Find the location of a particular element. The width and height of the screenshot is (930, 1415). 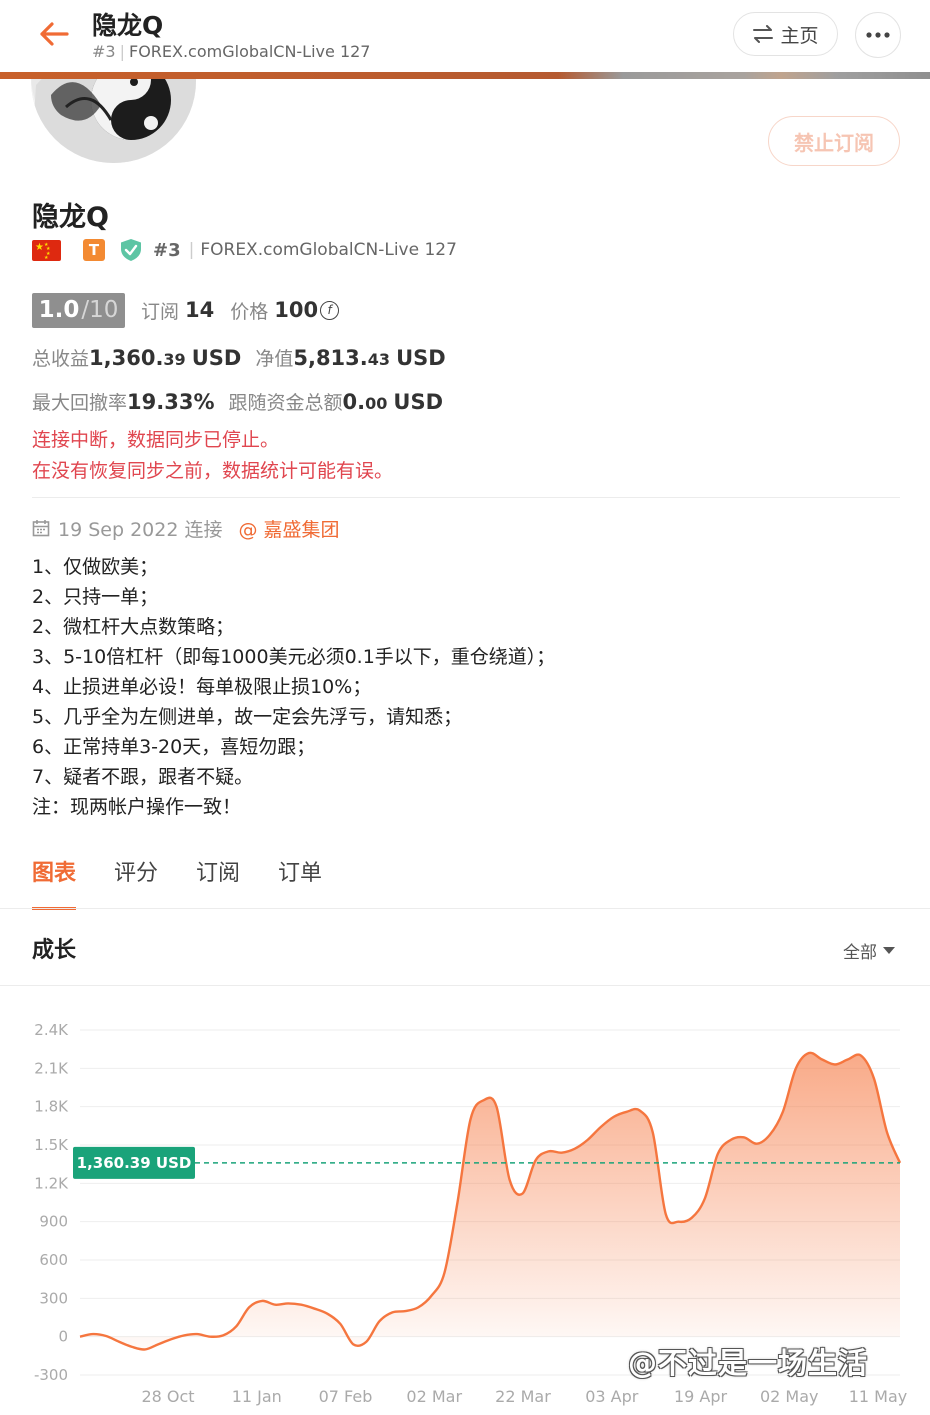

more-dots-icon is located at coordinates (878, 35).